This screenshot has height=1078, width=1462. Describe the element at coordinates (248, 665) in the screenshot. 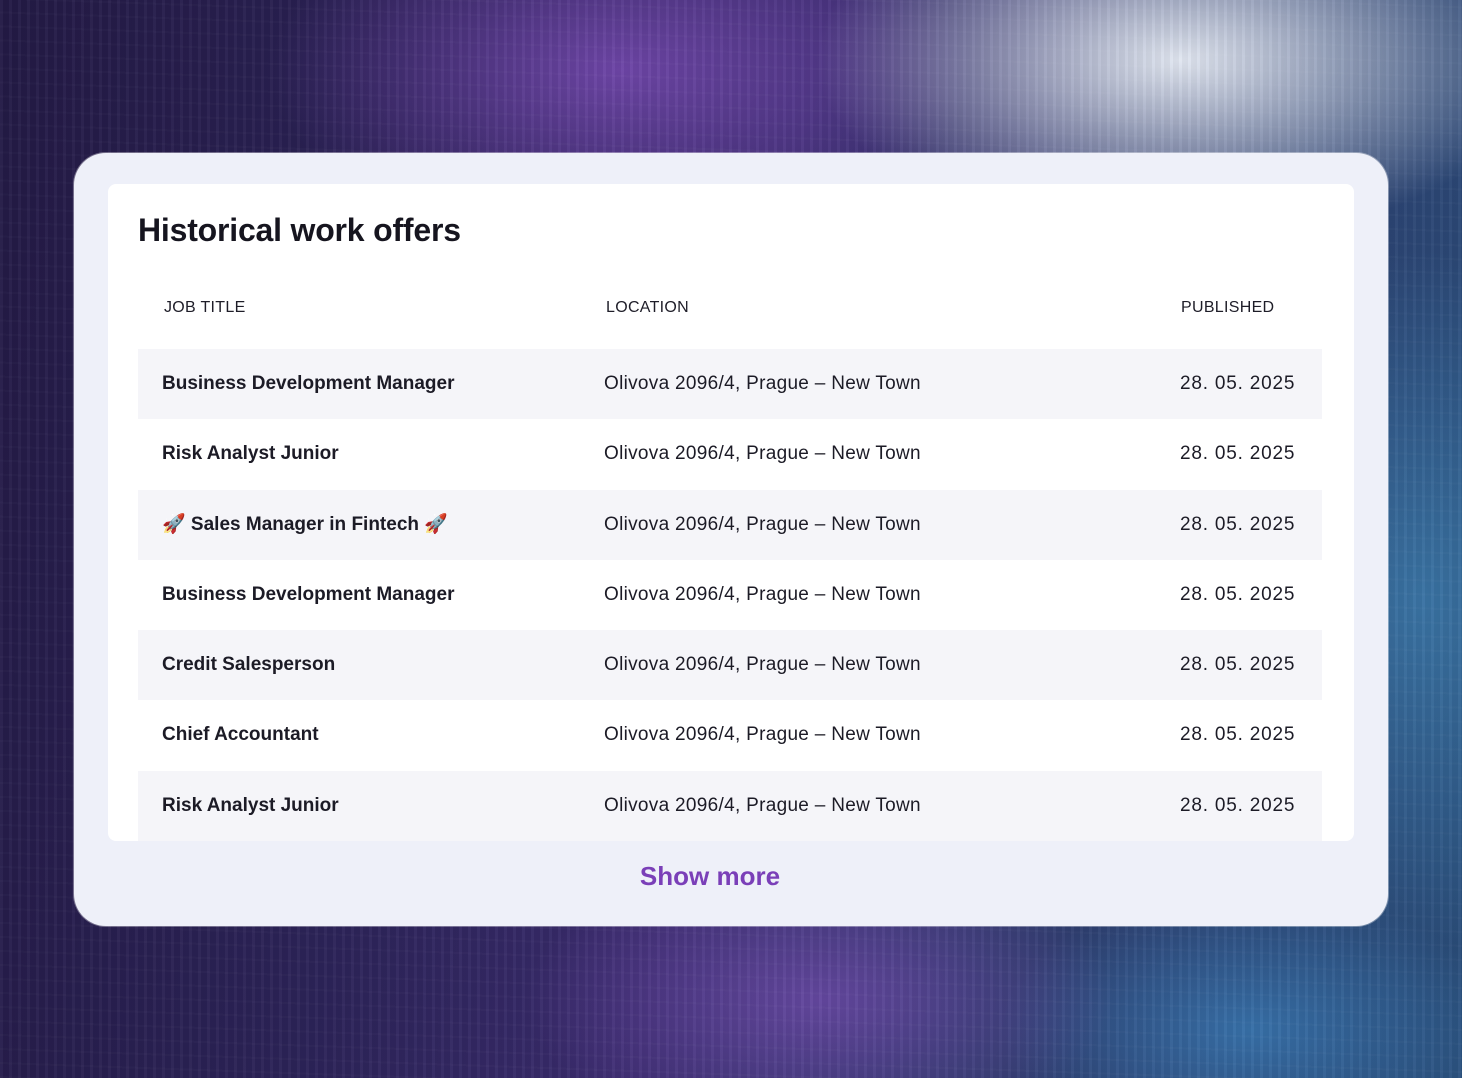

I see `job-title-cell: Credit Salesperson` at that location.